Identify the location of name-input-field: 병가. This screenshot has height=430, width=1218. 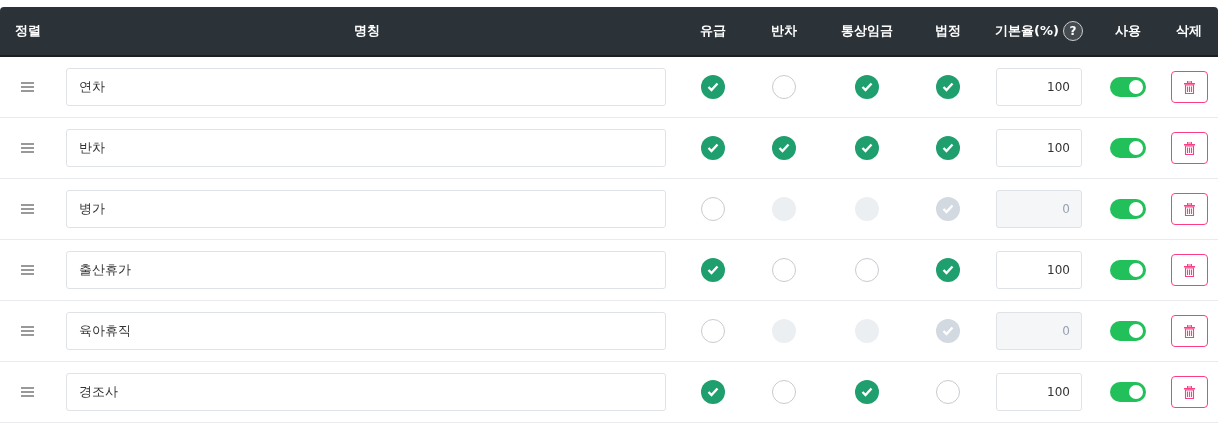
(366, 209).